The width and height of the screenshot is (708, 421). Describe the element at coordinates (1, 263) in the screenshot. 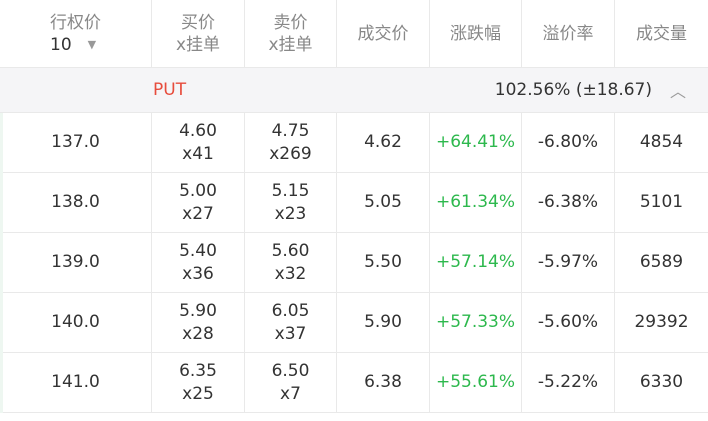

I see `row-accent-bar` at that location.